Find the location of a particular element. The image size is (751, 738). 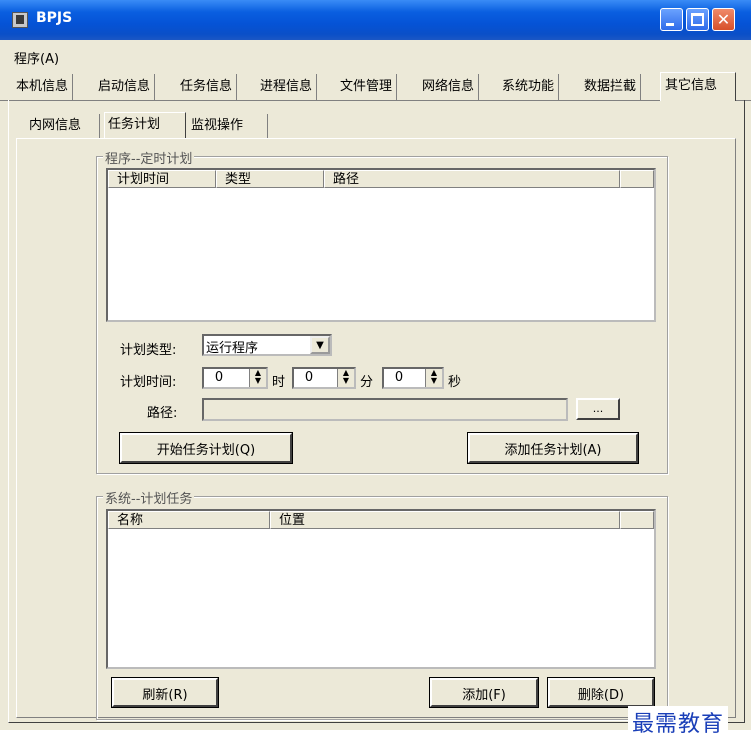

start-task-plan-label: 开始任务计划(Q) is located at coordinates (206, 450).